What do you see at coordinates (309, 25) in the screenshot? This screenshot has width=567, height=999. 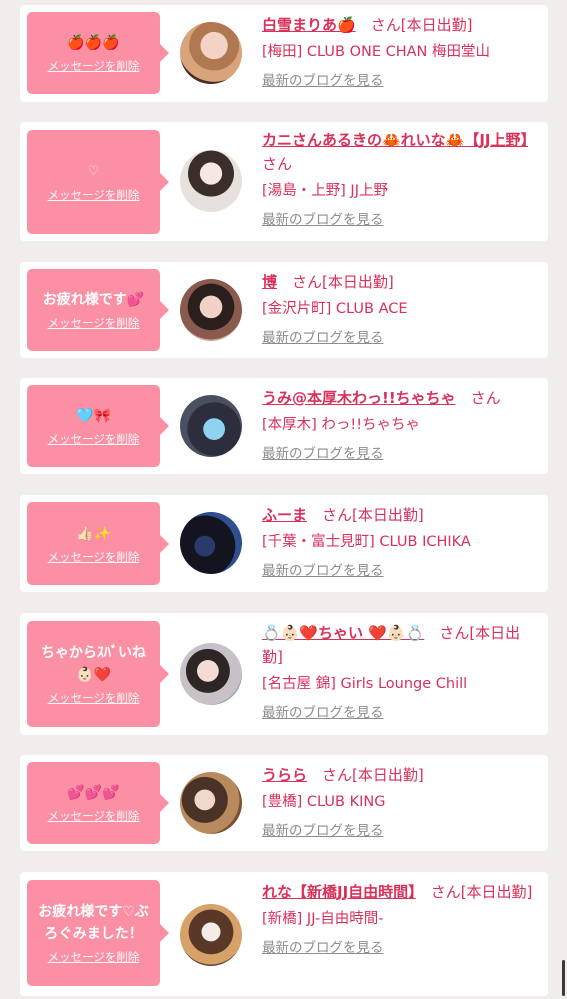 I see `cast-name-link: 白雪まりあ🍎` at bounding box center [309, 25].